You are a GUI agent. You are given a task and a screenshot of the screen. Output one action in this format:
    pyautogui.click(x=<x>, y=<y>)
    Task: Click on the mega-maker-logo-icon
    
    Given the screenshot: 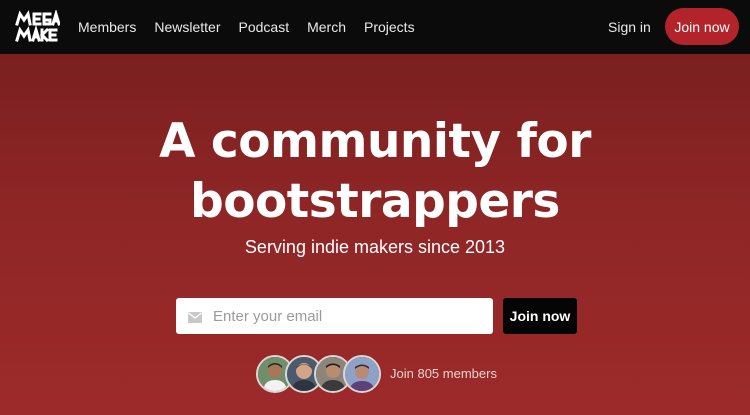 What is the action you would take?
    pyautogui.click(x=37, y=27)
    